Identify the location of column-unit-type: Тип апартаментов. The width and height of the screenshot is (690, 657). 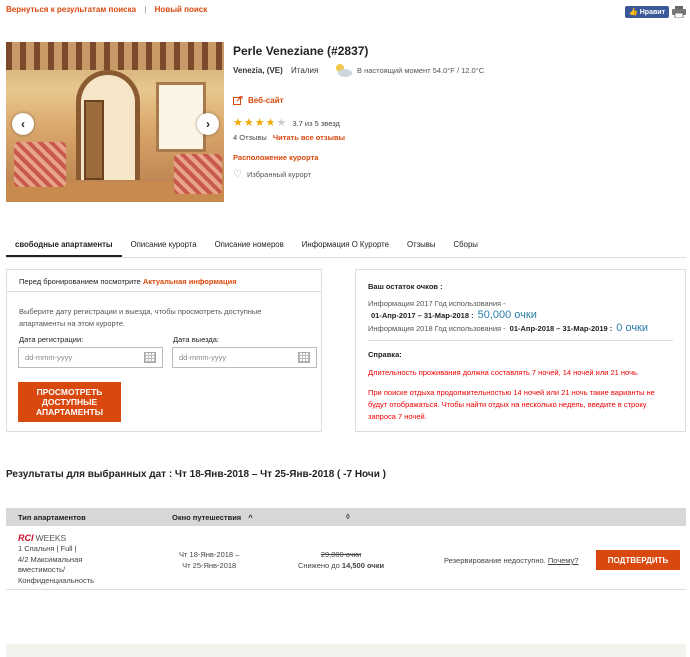
(52, 517).